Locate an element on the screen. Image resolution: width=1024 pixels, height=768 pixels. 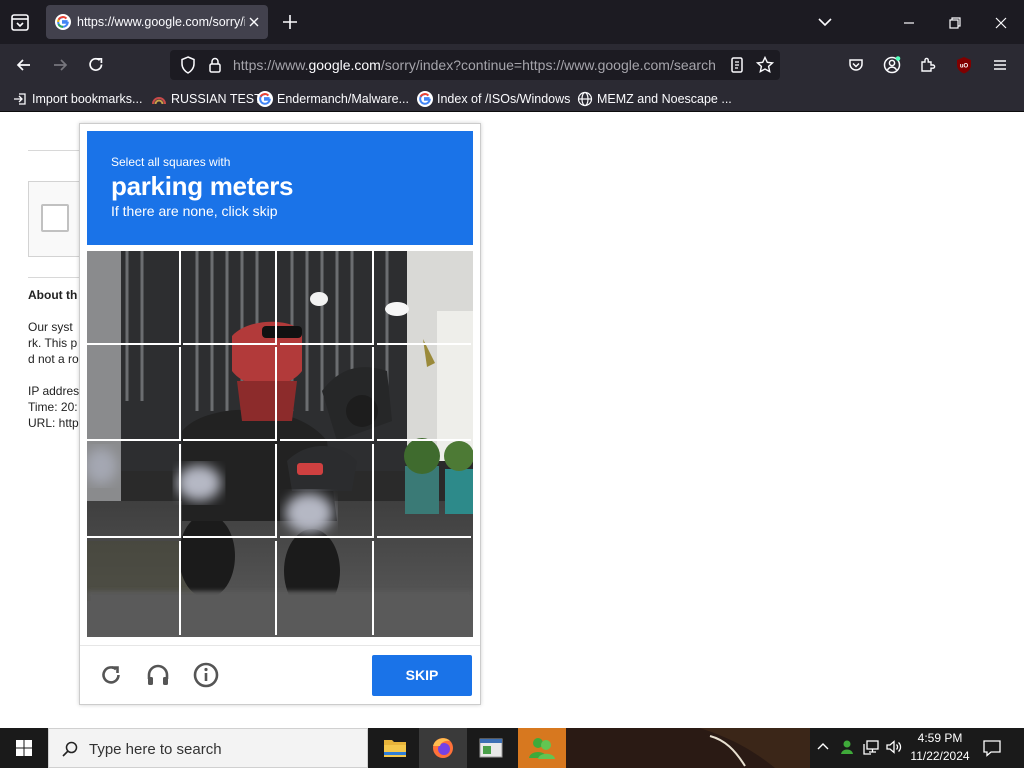
account-icon is located at coordinates (892, 65).